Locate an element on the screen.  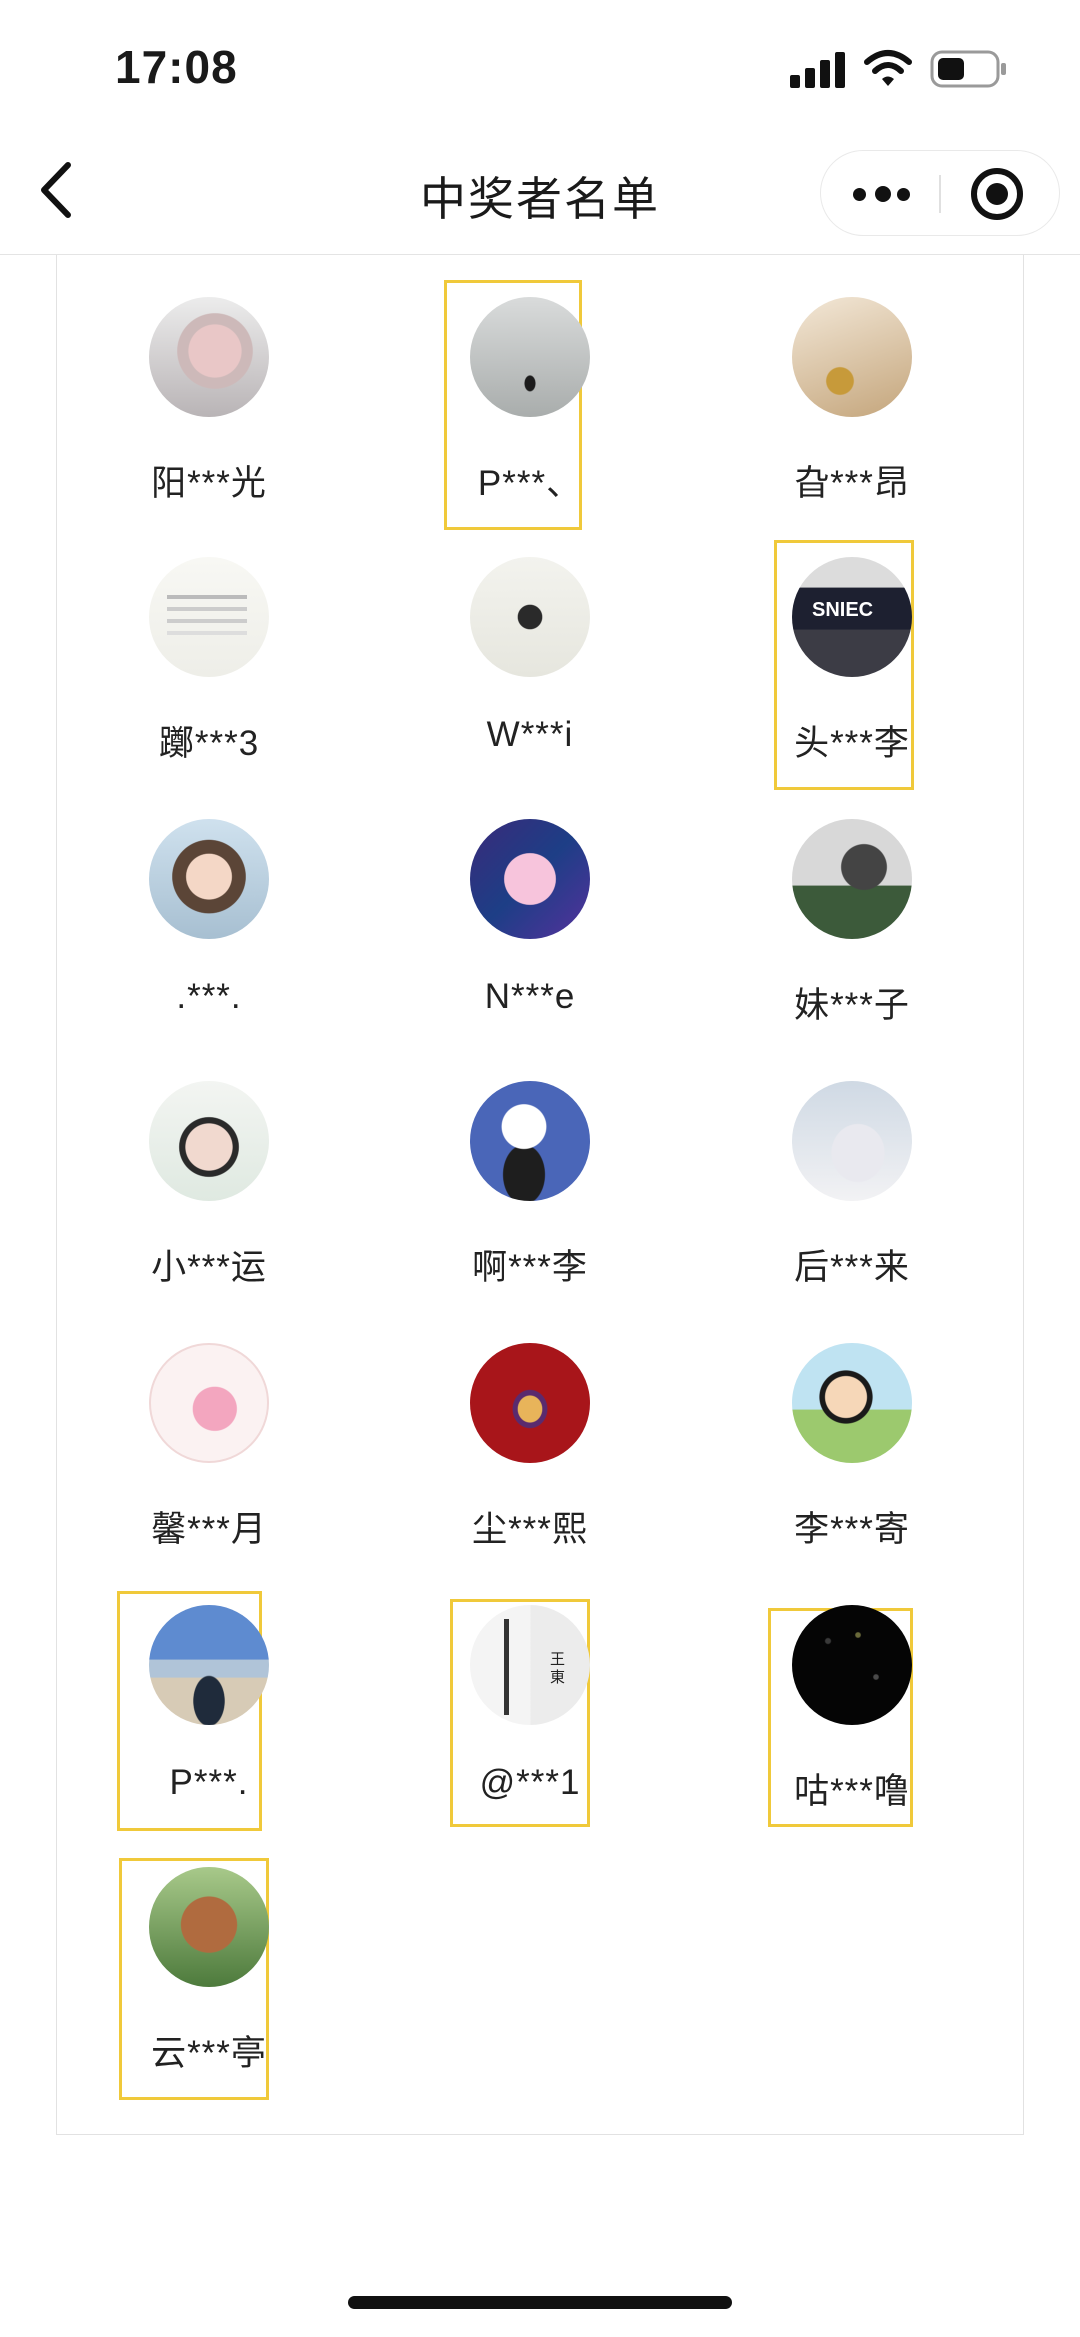
winner-item: 小***运 is located at coordinates (209, 1191).